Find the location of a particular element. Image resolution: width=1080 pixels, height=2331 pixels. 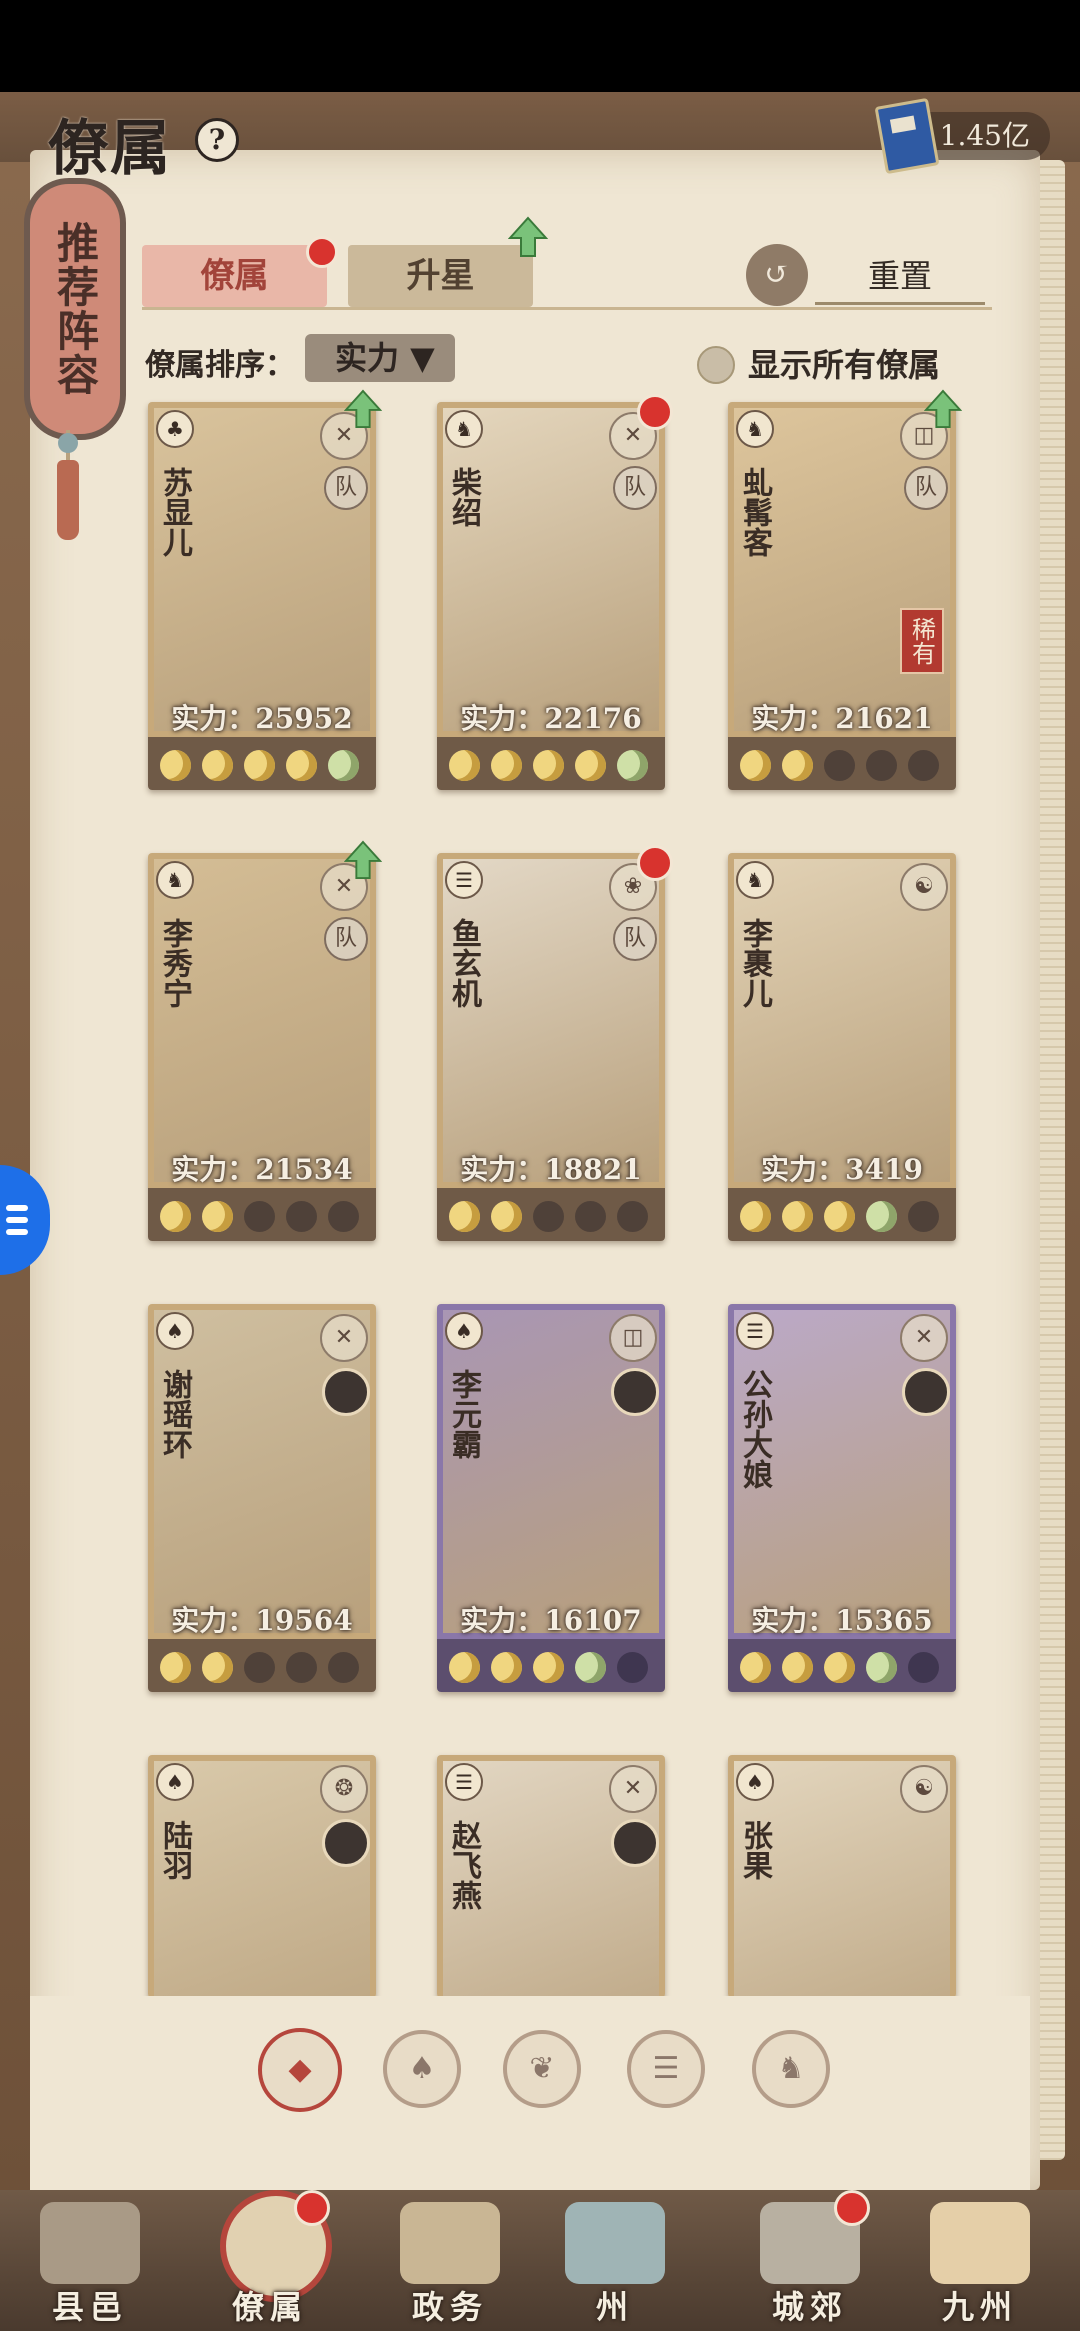

skill-icon: ✕ is located at coordinates (924, 1338).